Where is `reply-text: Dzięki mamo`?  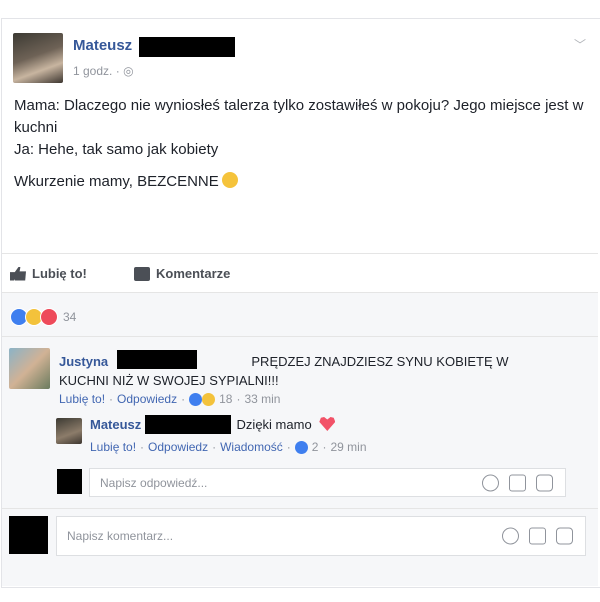
reply-text: Dzięki mamo is located at coordinates (274, 424).